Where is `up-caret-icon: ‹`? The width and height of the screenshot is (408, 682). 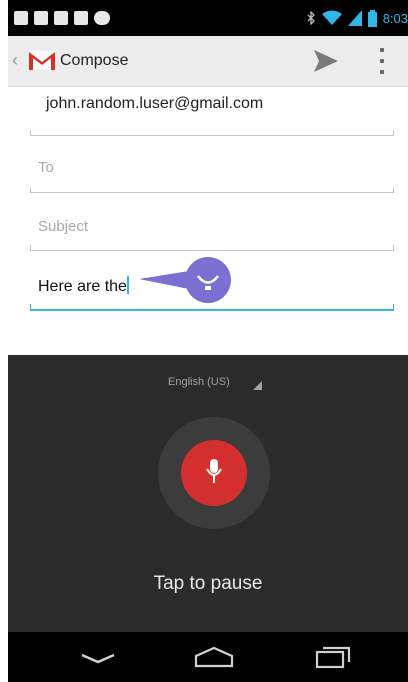 up-caret-icon: ‹ is located at coordinates (15, 60).